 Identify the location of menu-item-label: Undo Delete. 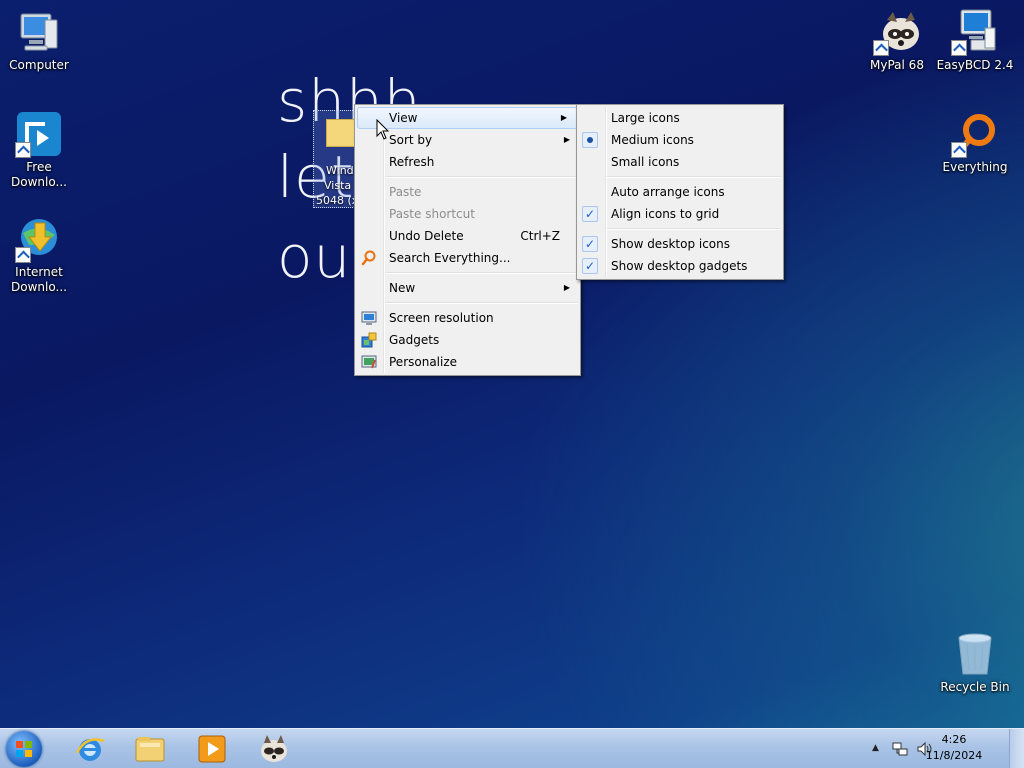
(426, 236).